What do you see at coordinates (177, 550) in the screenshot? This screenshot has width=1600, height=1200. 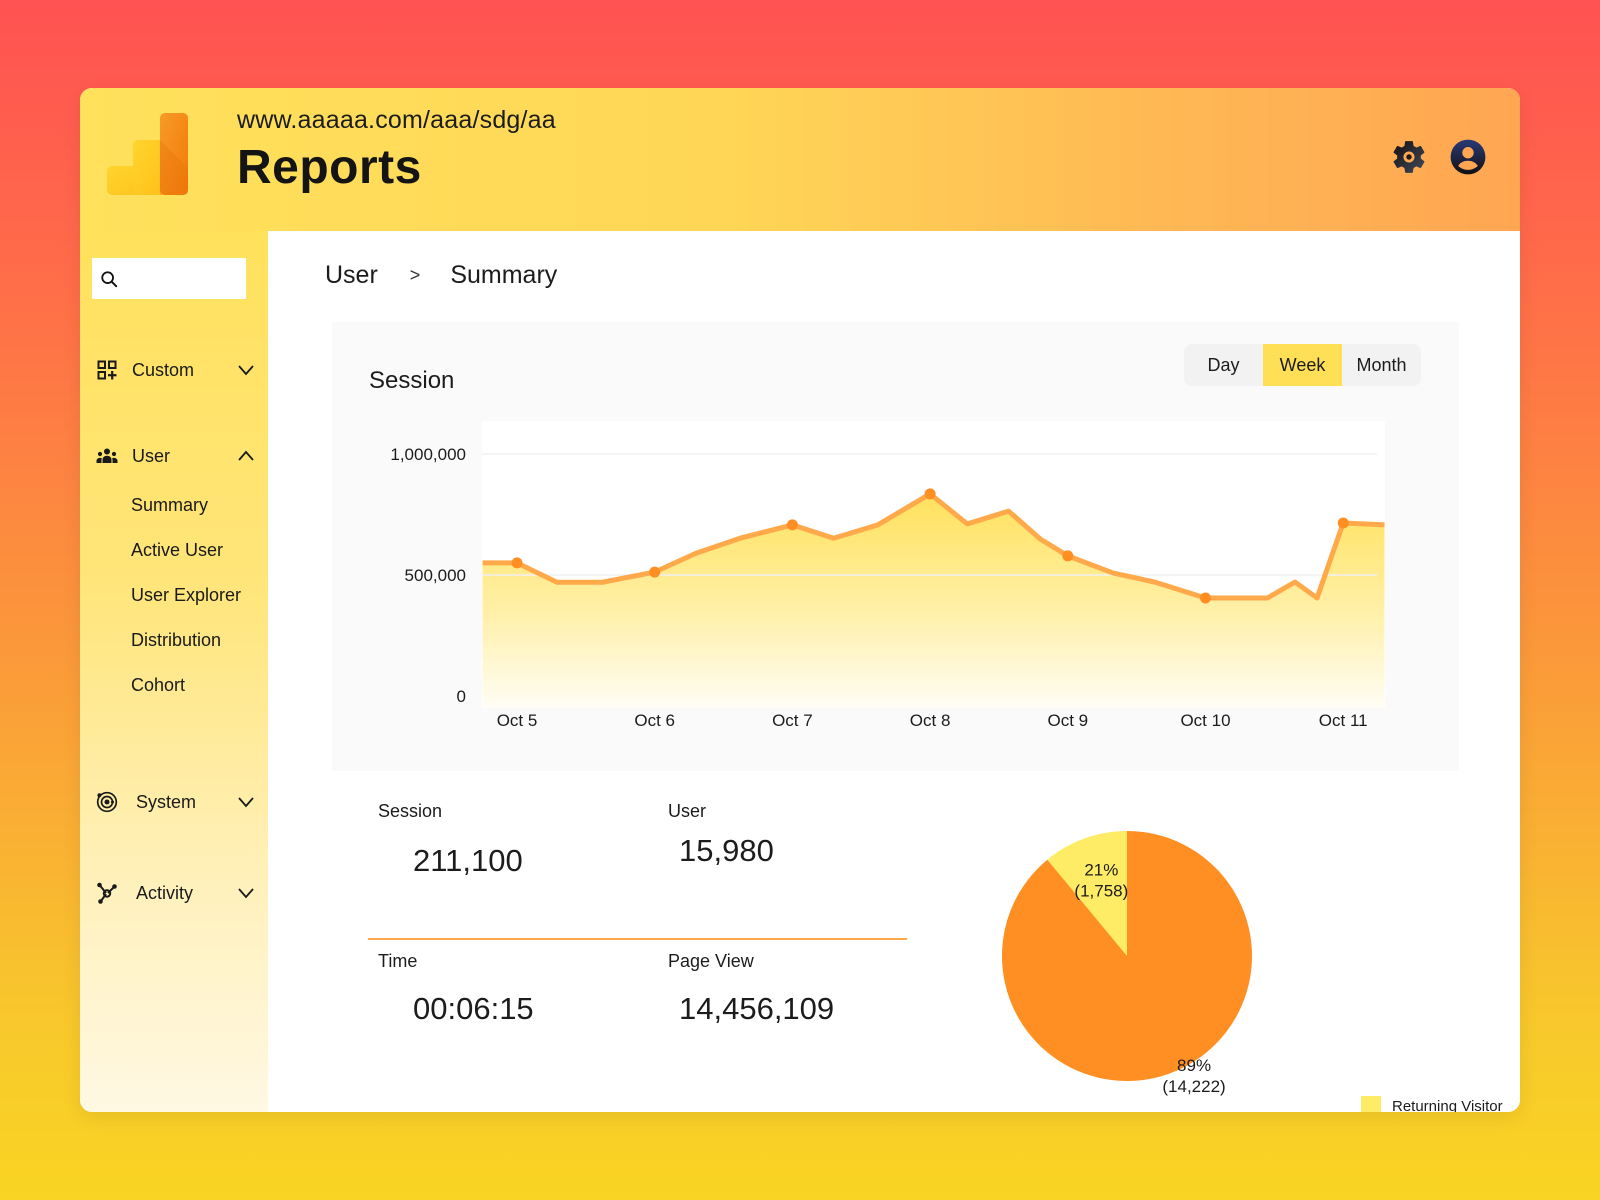 I see `sidebar-subitem-active-user: Active User` at bounding box center [177, 550].